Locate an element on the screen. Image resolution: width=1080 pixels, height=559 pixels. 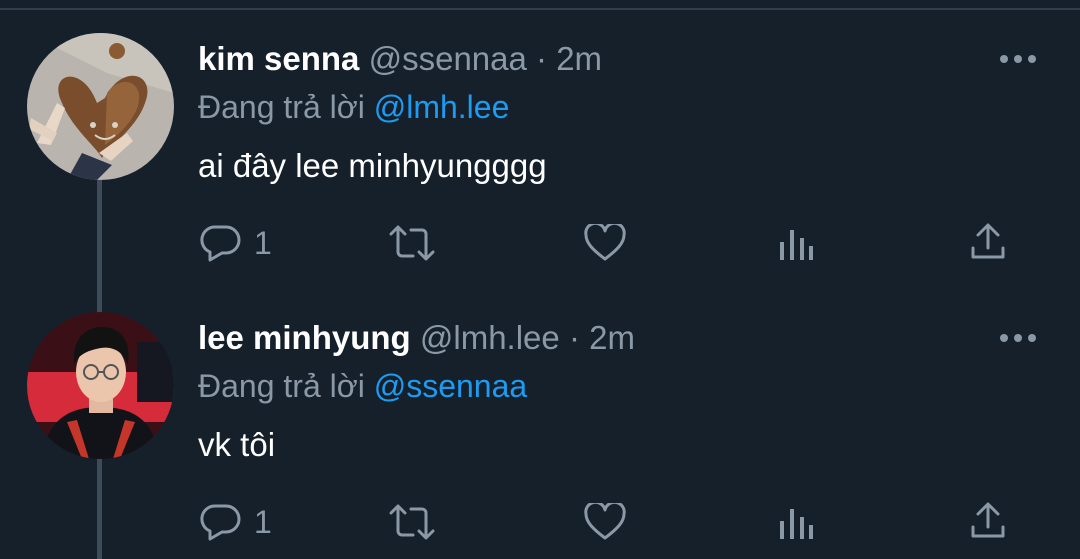
user-handle: @ssennaa is located at coordinates (448, 58).